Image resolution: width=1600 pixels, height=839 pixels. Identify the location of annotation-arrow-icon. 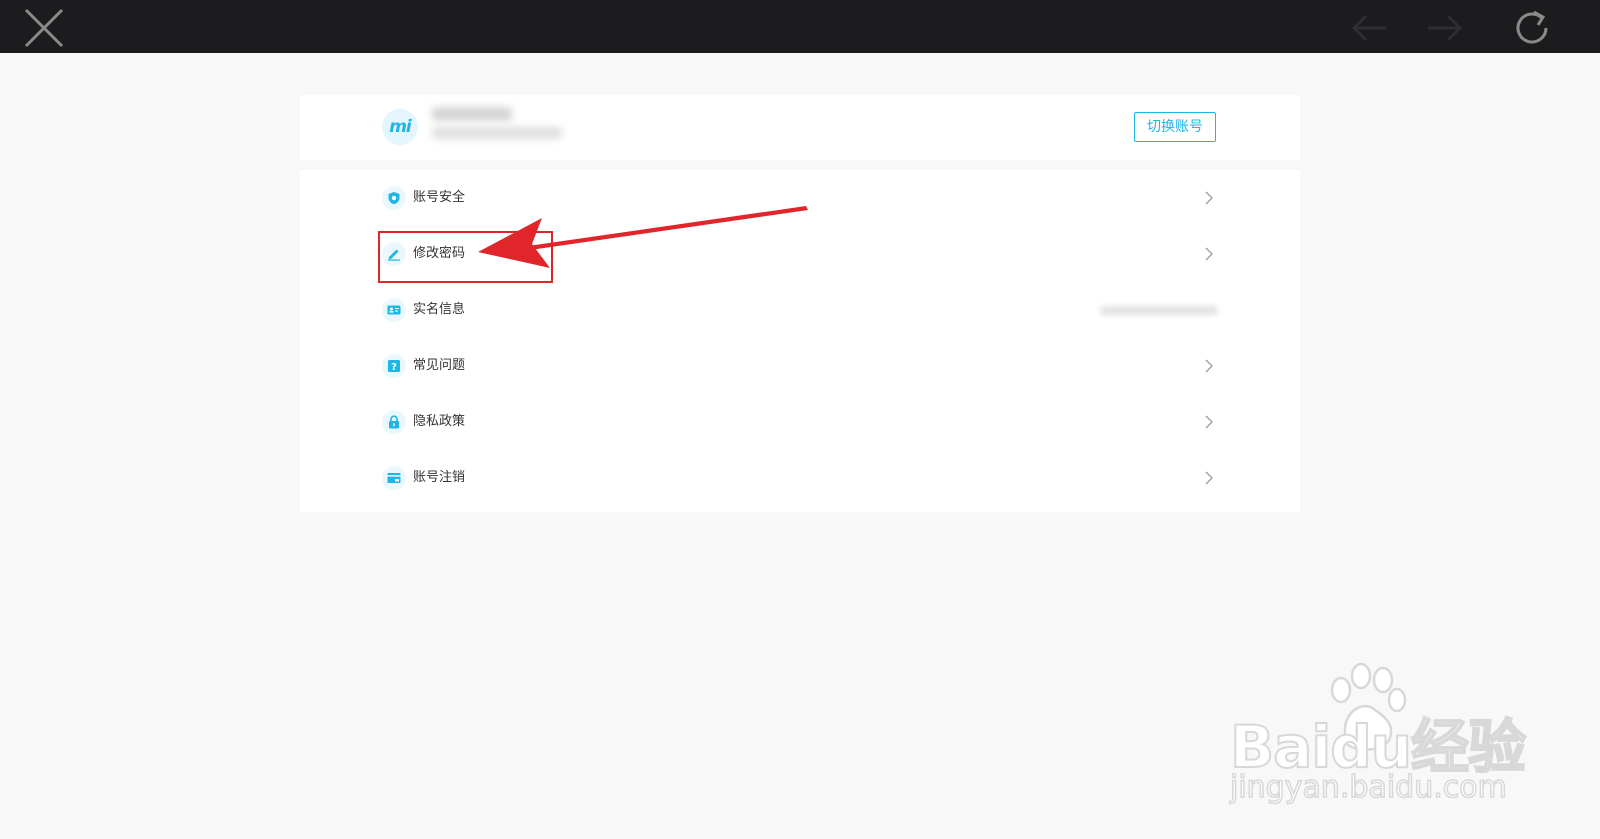
(643, 237).